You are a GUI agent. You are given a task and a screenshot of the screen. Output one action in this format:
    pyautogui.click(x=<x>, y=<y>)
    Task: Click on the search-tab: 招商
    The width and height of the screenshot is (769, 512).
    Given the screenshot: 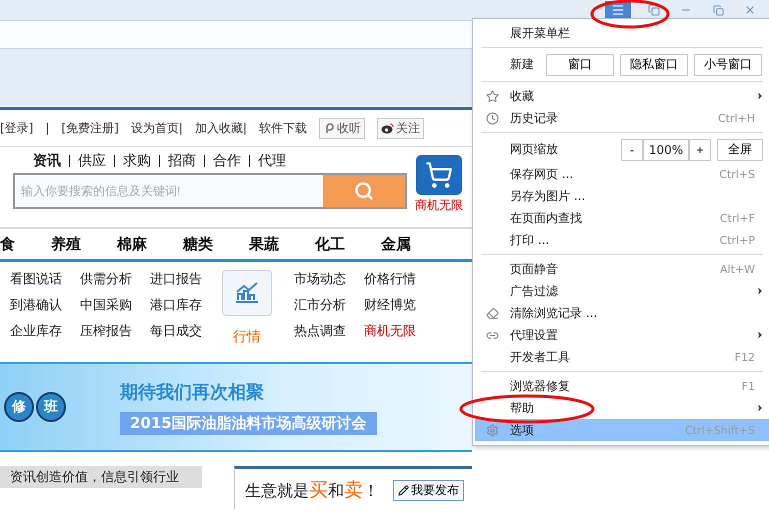 What is the action you would take?
    pyautogui.click(x=182, y=161)
    